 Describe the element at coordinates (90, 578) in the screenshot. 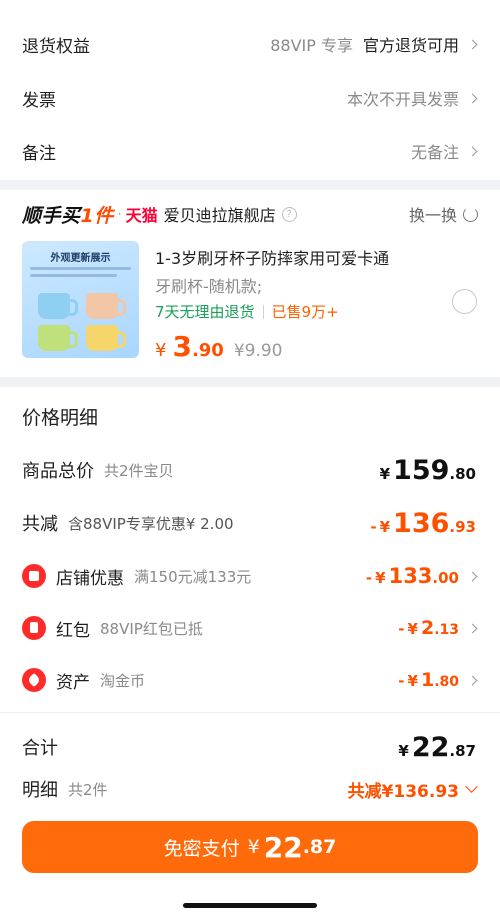

I see `store-discount-label: 店铺优惠` at that location.